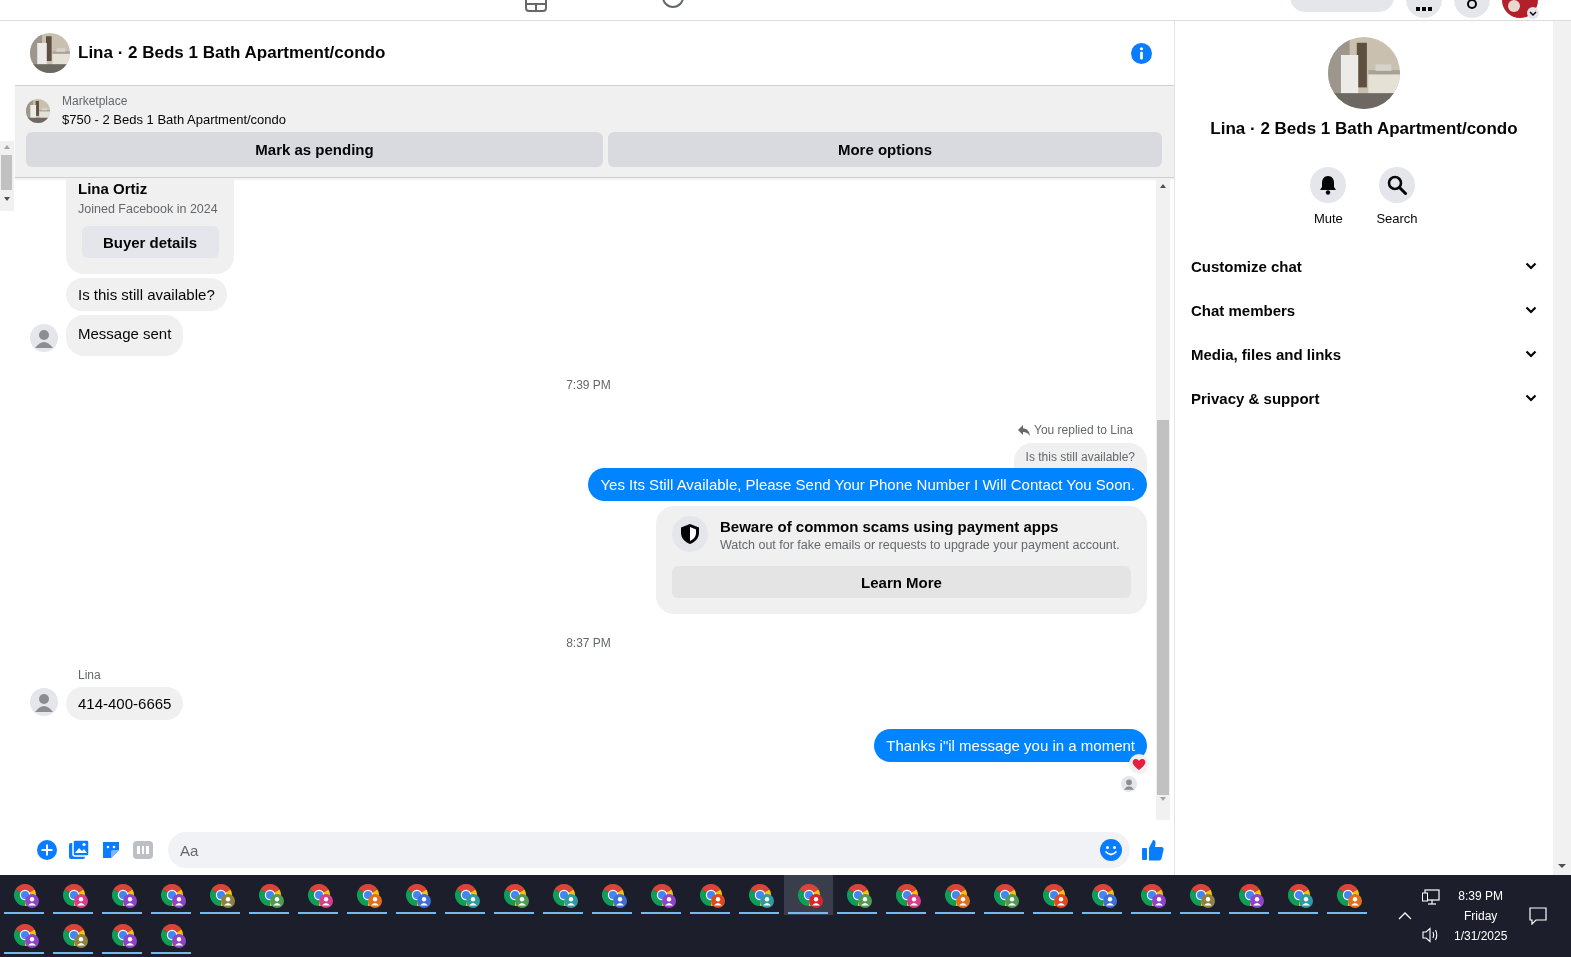 This screenshot has height=957, width=1571. I want to click on sender-name: Lina, so click(90, 675).